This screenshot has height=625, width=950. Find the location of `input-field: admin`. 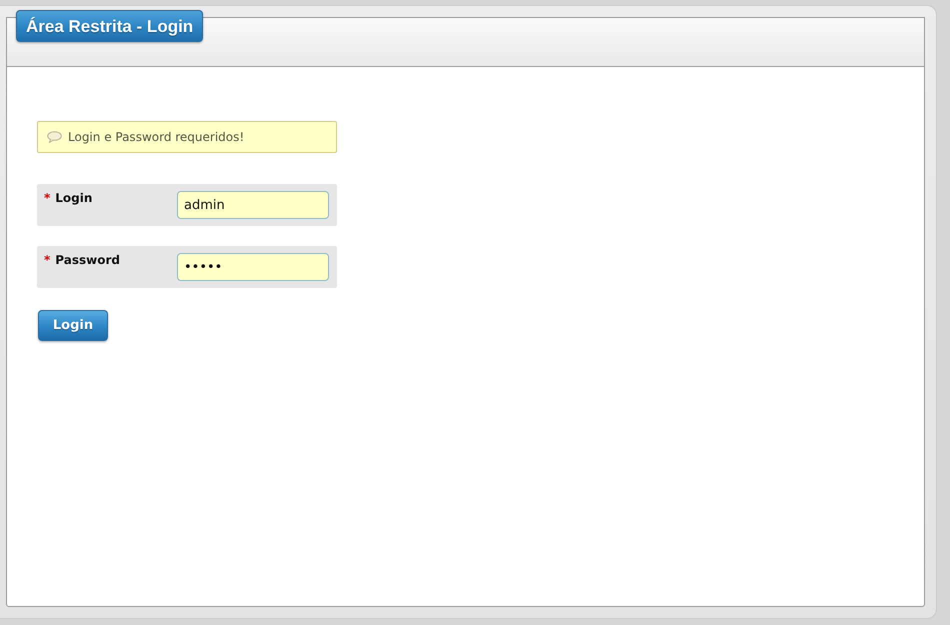

input-field: admin is located at coordinates (253, 205).